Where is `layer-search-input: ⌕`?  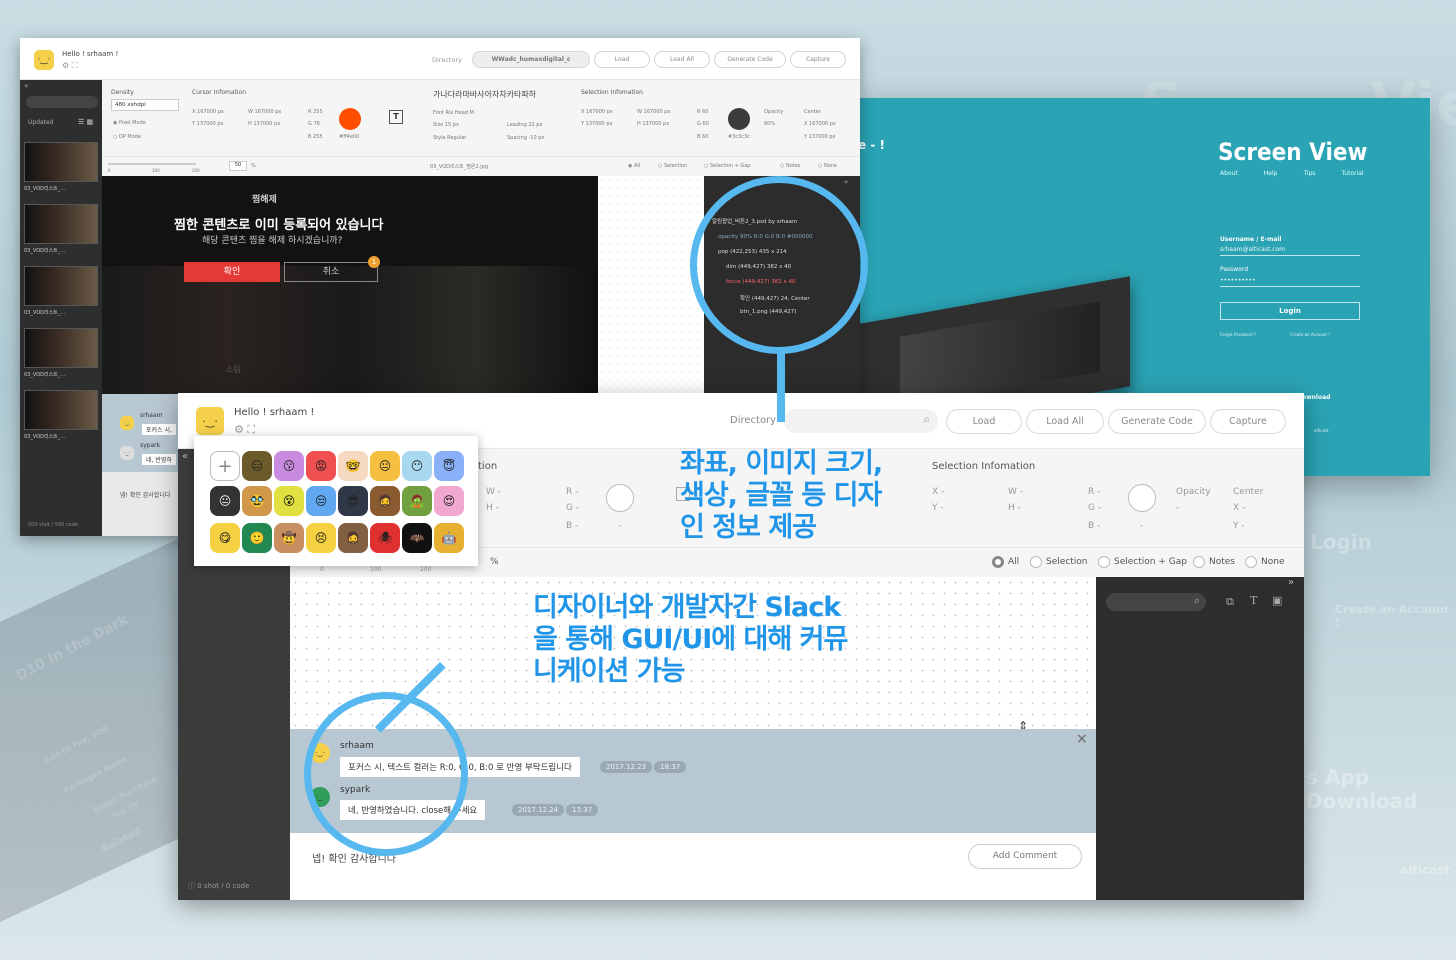 layer-search-input: ⌕ is located at coordinates (1156, 602).